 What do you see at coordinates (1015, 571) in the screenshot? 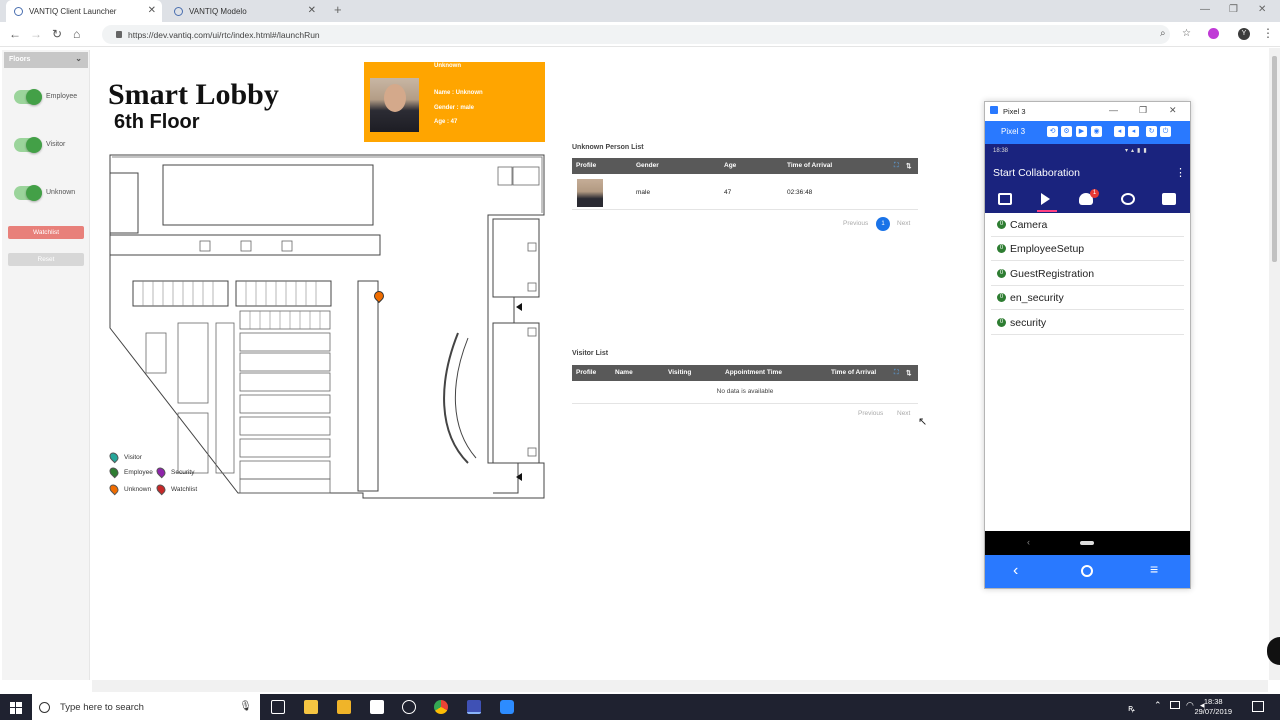
I see `back-icon: ‹` at bounding box center [1015, 571].